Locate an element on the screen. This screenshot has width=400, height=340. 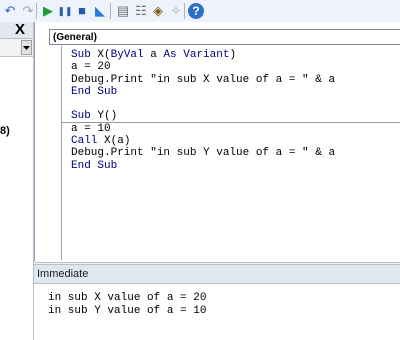
immediate-title: Immediate is located at coordinates (63, 274).